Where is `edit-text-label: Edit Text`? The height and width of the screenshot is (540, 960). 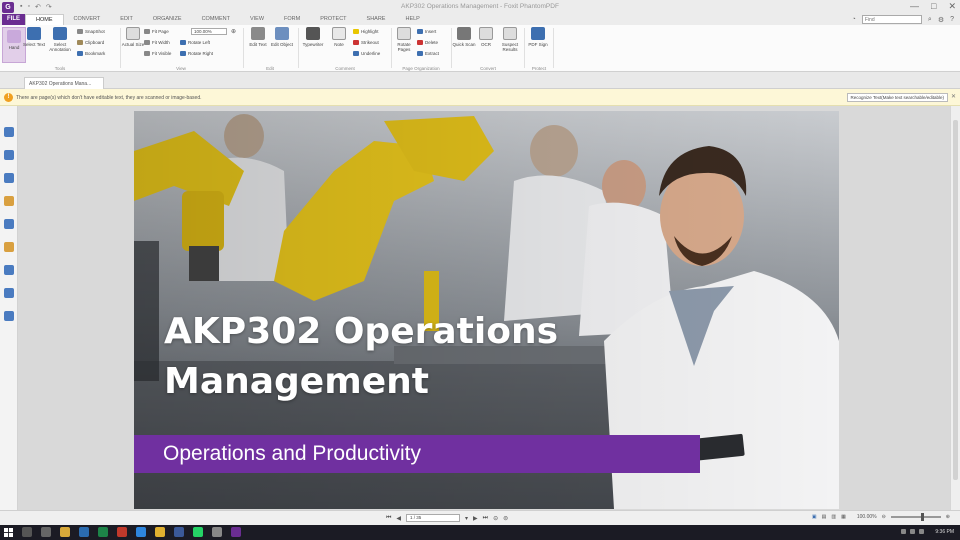 edit-text-label: Edit Text is located at coordinates (258, 44).